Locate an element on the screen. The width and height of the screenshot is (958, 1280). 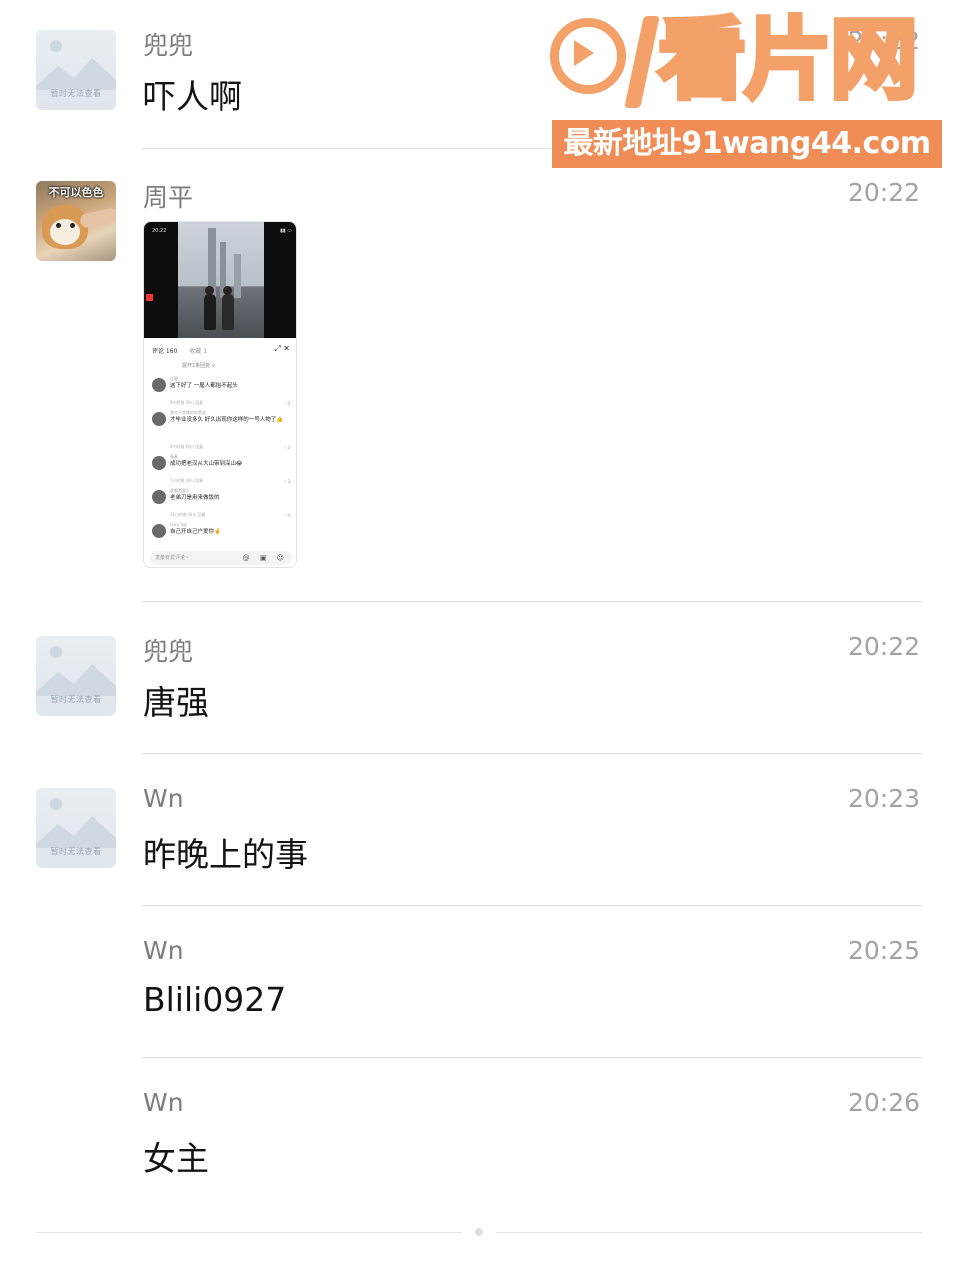
comment-text: 老弟刀是用来做饭的 is located at coordinates (195, 498).